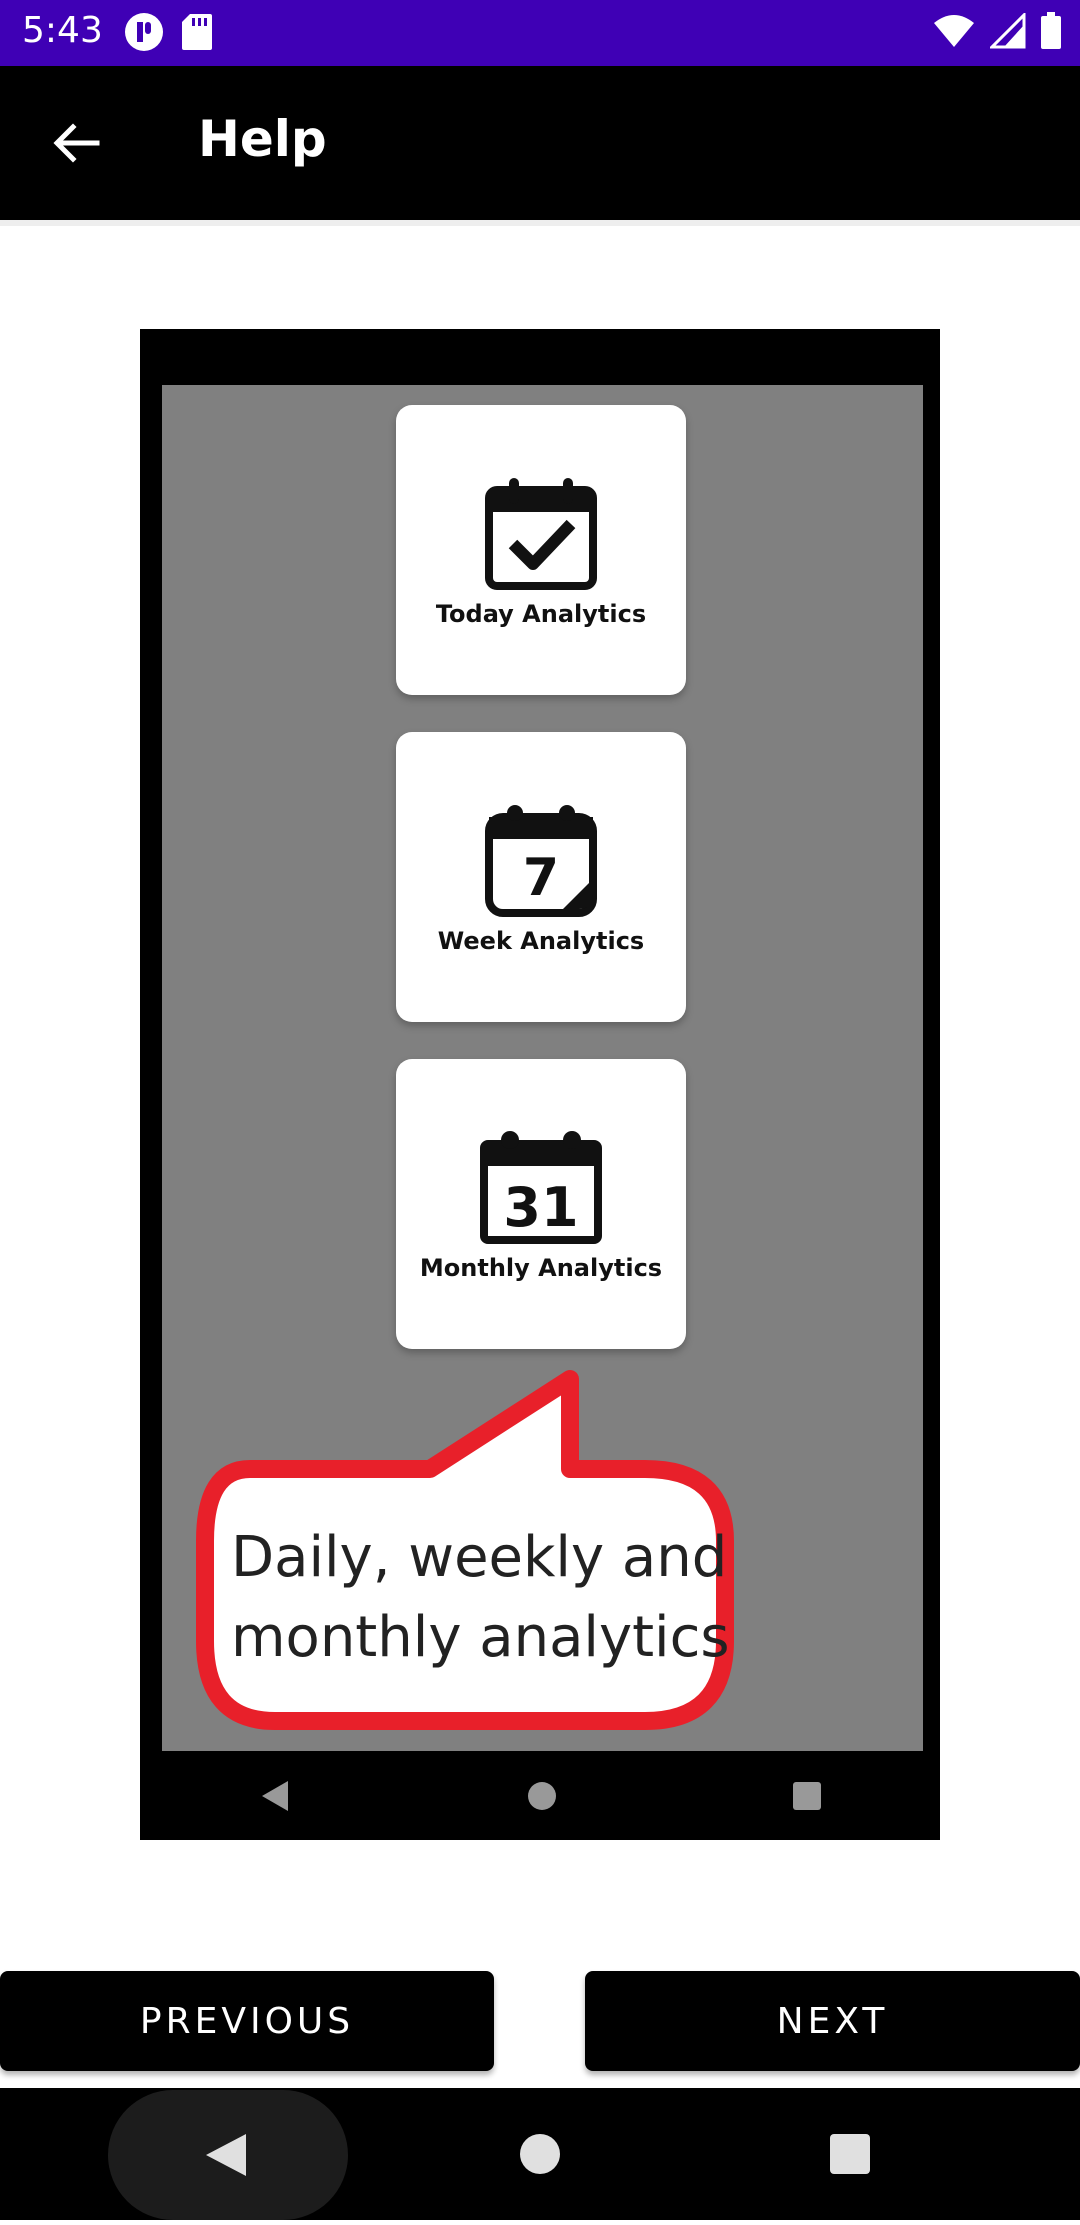 This screenshot has width=1080, height=2225. What do you see at coordinates (541, 941) in the screenshot?
I see `card-label: Week Analytics` at bounding box center [541, 941].